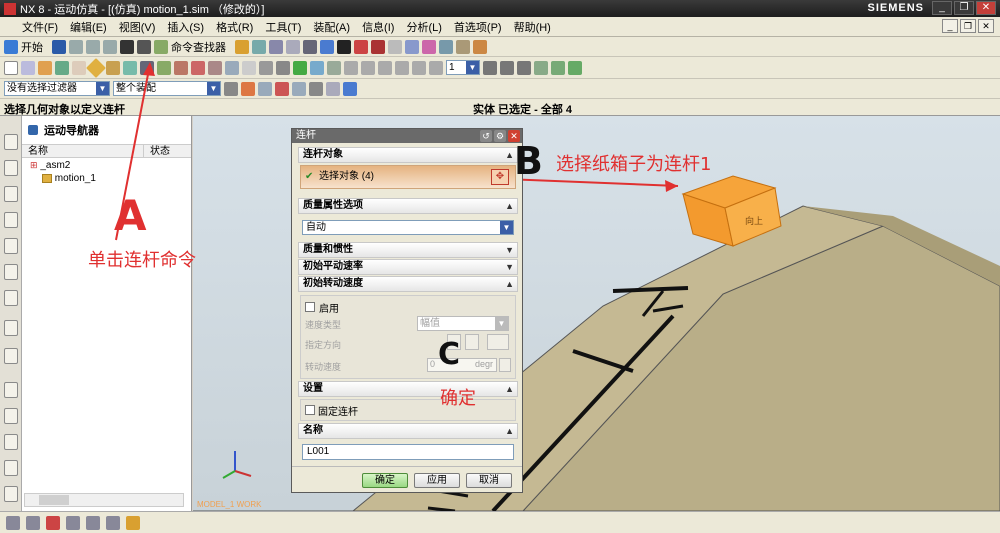 This screenshot has height=533, width=1000. What do you see at coordinates (498, 342) in the screenshot?
I see `vector-options-icon` at bounding box center [498, 342].